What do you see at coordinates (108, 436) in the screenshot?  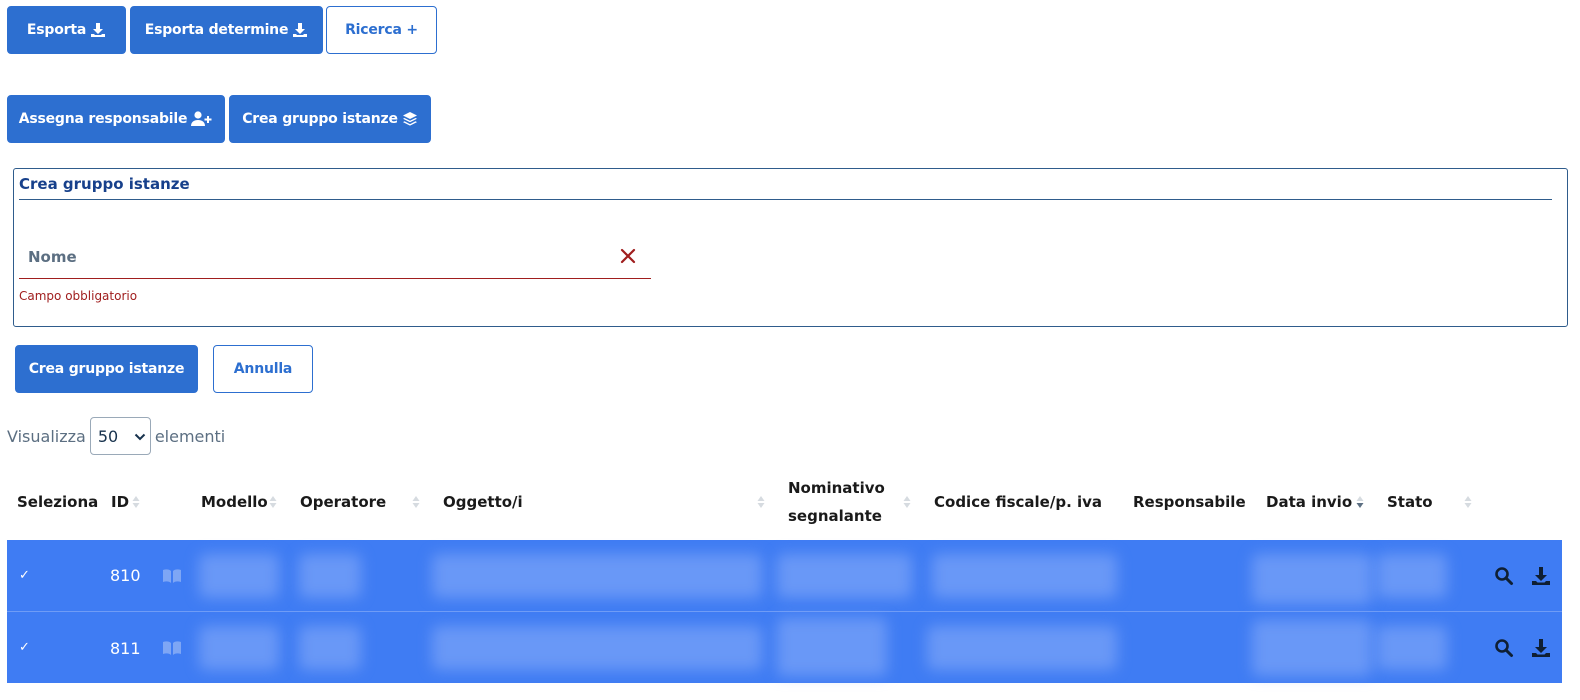 I see `page-length-value: 50` at bounding box center [108, 436].